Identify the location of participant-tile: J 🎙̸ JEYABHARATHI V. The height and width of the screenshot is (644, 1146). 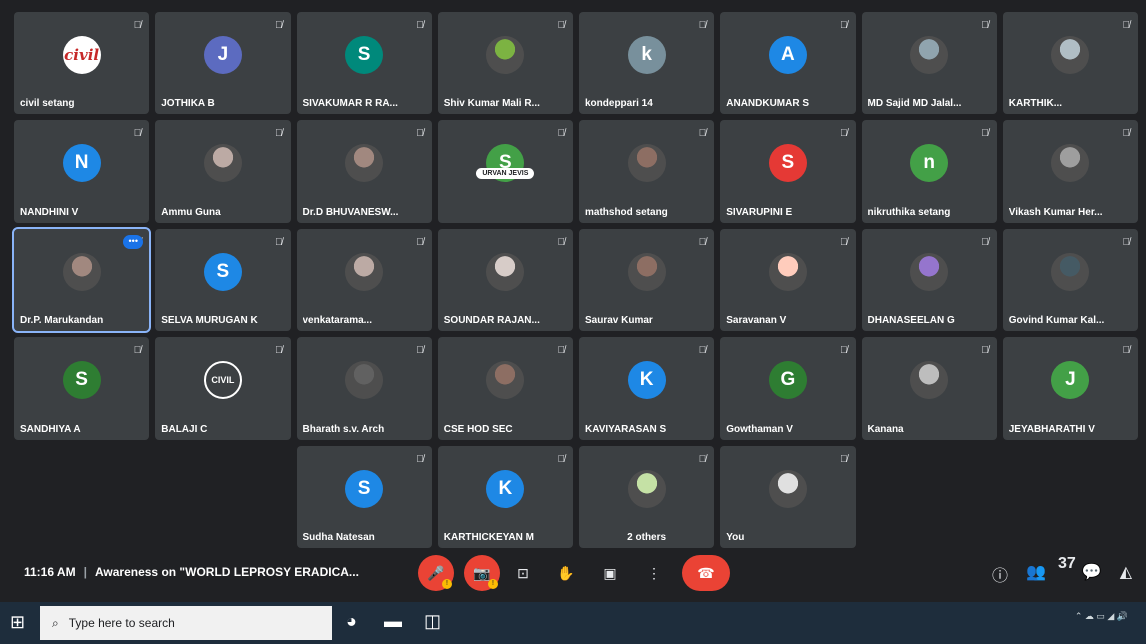
(1070, 388).